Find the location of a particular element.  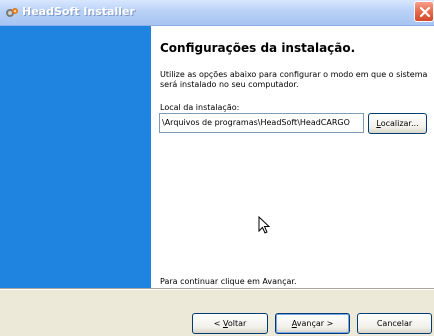

back-button: < Voltar is located at coordinates (230, 323).